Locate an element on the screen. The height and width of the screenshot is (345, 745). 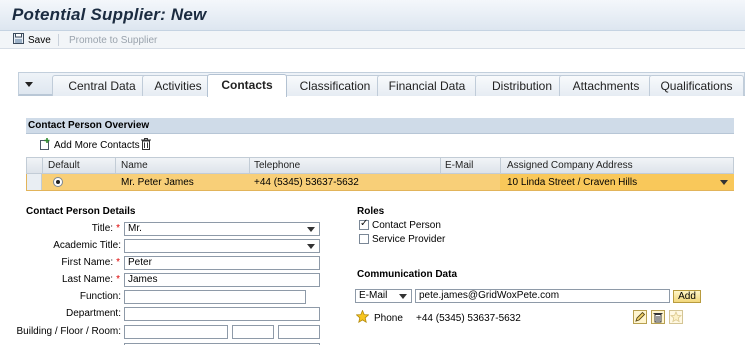
save-icon is located at coordinates (18, 40).